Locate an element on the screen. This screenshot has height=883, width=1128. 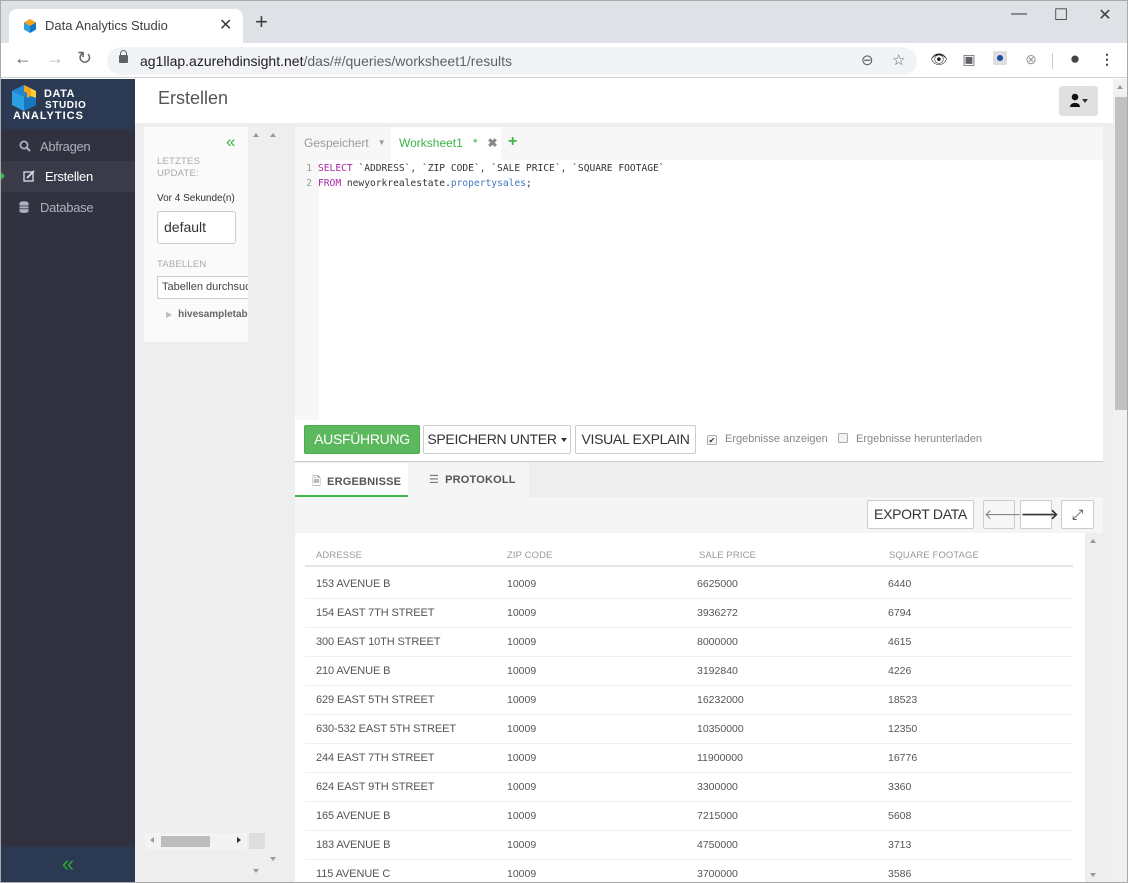
camera-extension-icon: ▣ is located at coordinates (969, 59).